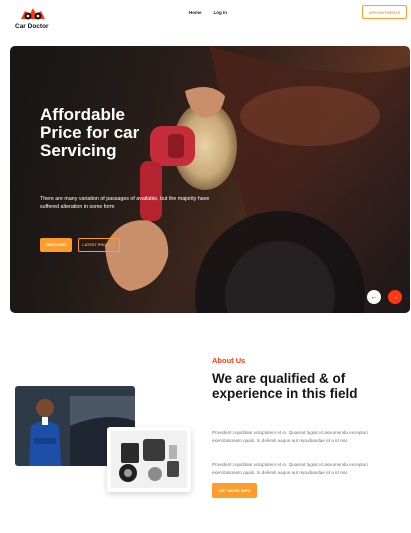 The height and width of the screenshot is (533, 411). What do you see at coordinates (32, 26) in the screenshot?
I see `logo-text: Car Doctor` at bounding box center [32, 26].